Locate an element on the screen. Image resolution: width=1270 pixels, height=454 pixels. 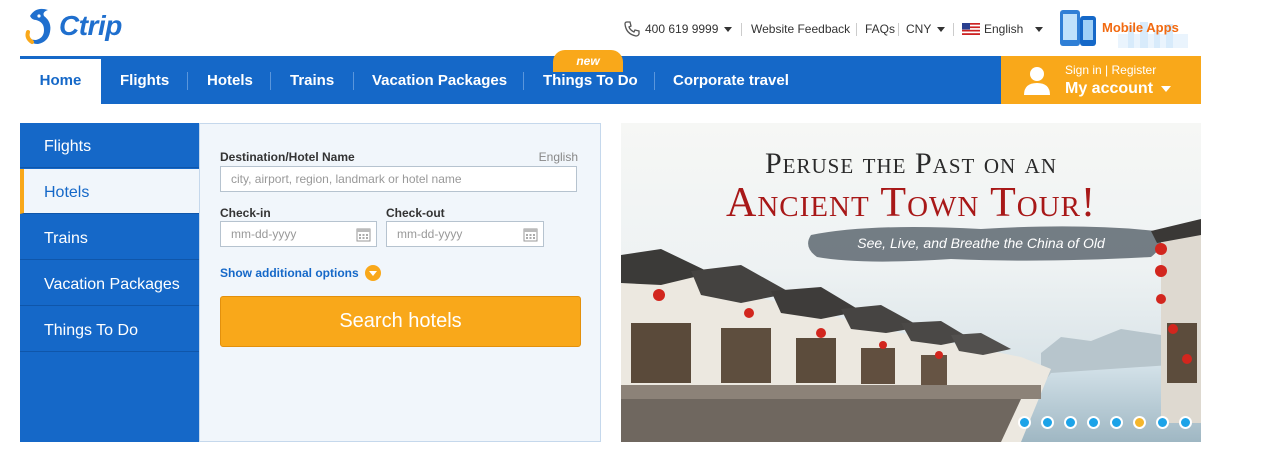
carousel-dots is located at coordinates (1109, 422).